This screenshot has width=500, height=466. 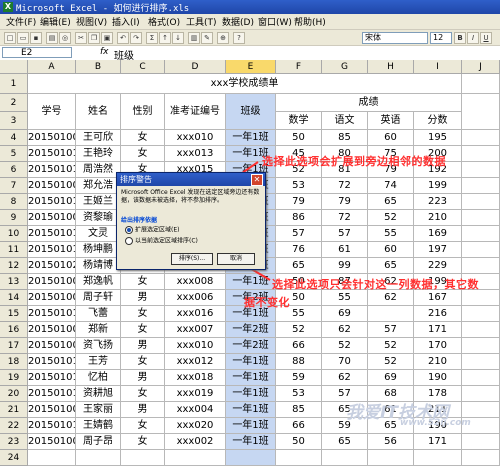 I want to click on table-cell: 一年1班, so click(x=251, y=442).